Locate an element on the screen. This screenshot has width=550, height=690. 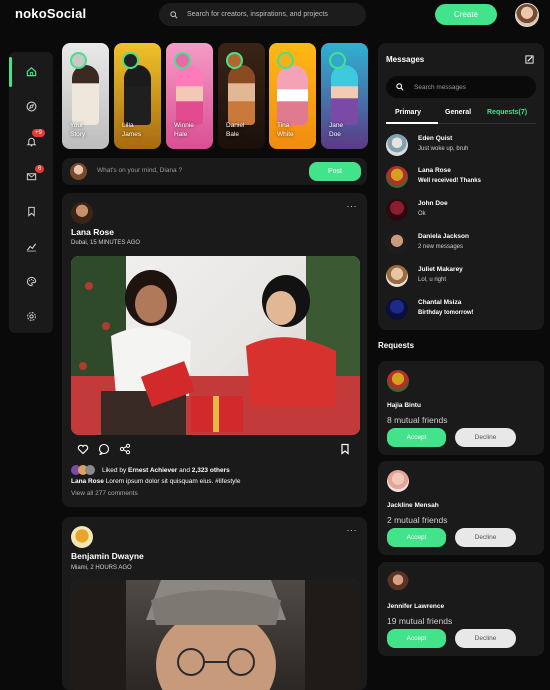
story-lilla-james: Lilla James is located at coordinates (137, 96).